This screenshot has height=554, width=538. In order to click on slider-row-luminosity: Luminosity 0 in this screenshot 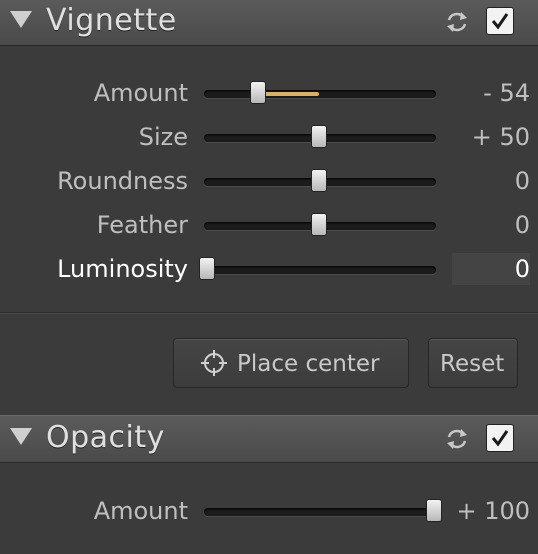, I will do `click(269, 270)`.